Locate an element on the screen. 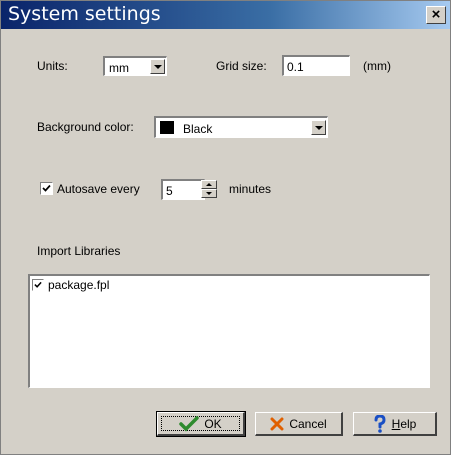 The width and height of the screenshot is (451, 455). autosave-minutes-input: 5 is located at coordinates (183, 189).